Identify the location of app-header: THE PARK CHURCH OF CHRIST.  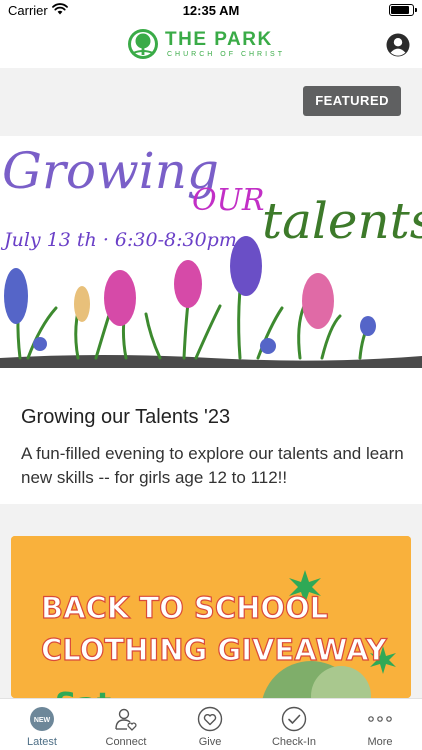
(211, 45).